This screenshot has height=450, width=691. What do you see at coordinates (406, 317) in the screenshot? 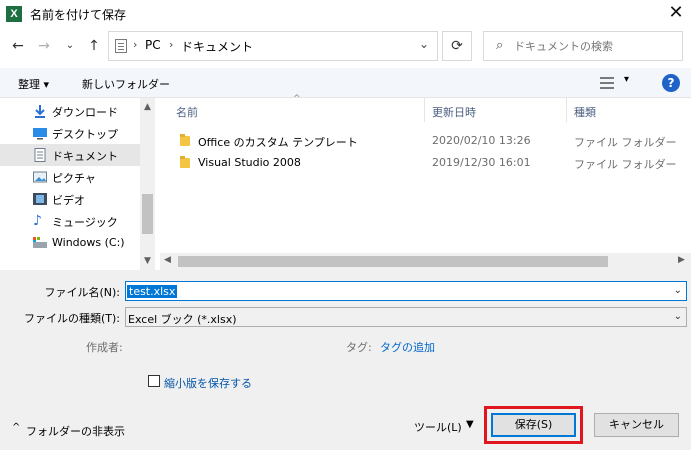
I see `filetype-select: Excel ブック (*.xlsx) ⌄` at bounding box center [406, 317].